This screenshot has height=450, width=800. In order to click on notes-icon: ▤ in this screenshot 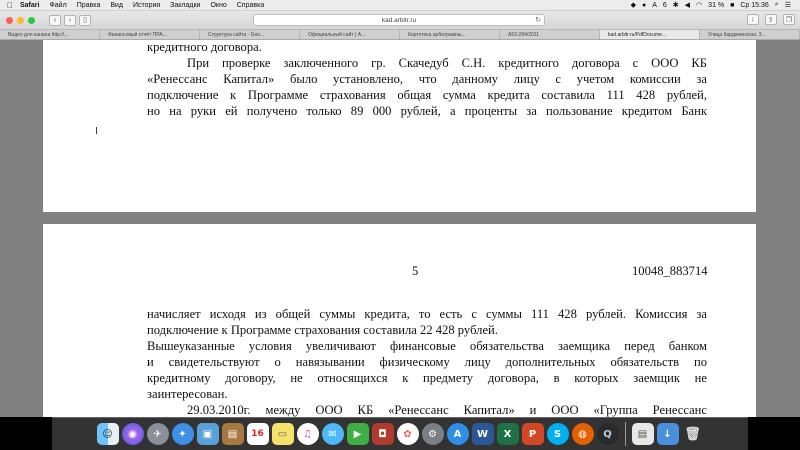, I will do `click(232, 434)`.